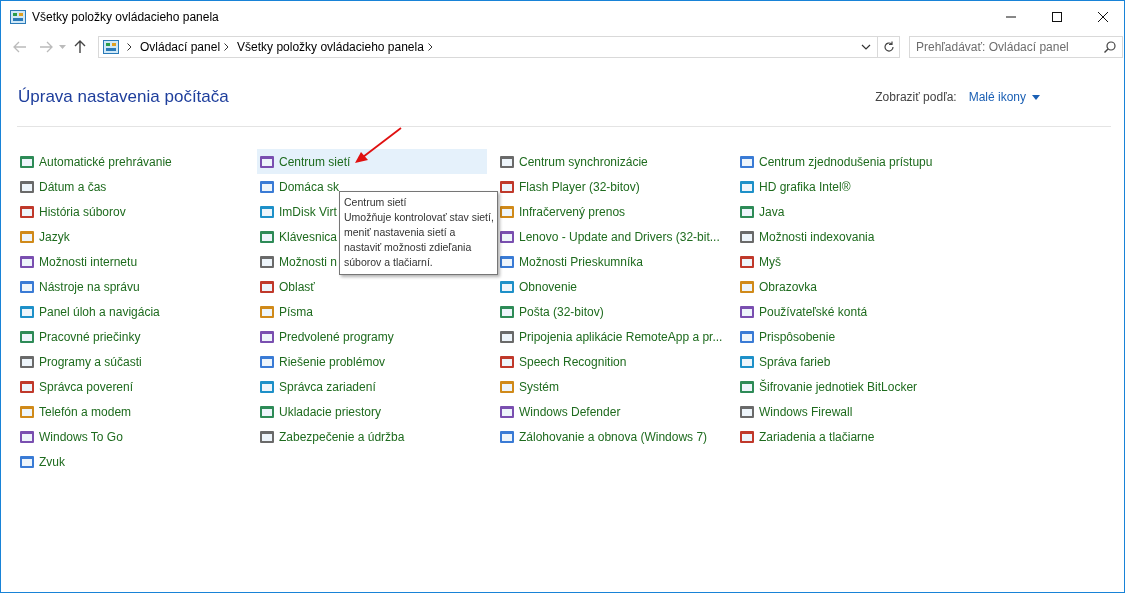  What do you see at coordinates (123, 97) in the screenshot?
I see `page-heading: Úprava nastavenia počítača` at bounding box center [123, 97].